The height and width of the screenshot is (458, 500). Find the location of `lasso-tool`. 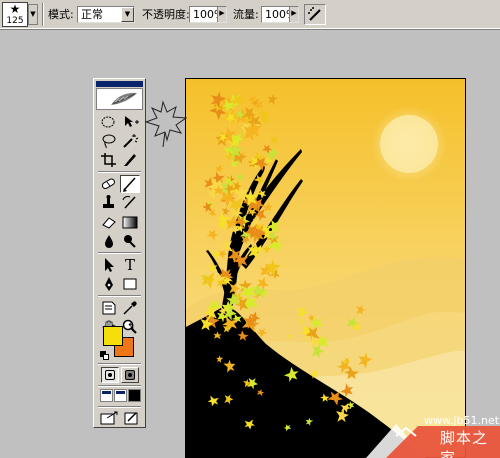

lasso-tool is located at coordinates (109, 141).